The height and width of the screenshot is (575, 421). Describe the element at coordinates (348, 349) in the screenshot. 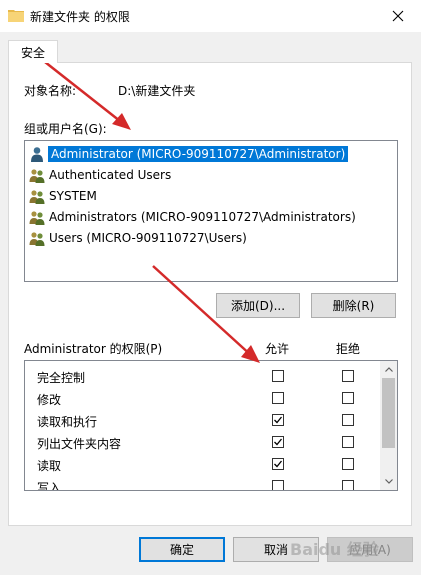

I see `deny-column-header: 拒绝` at that location.